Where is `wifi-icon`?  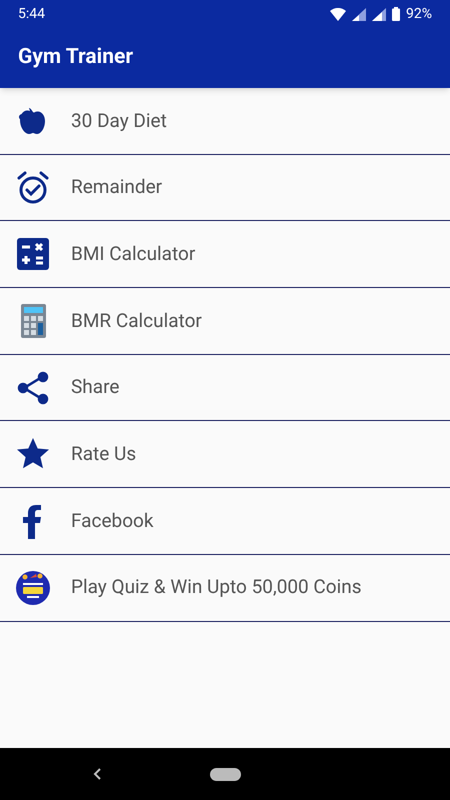 wifi-icon is located at coordinates (338, 14).